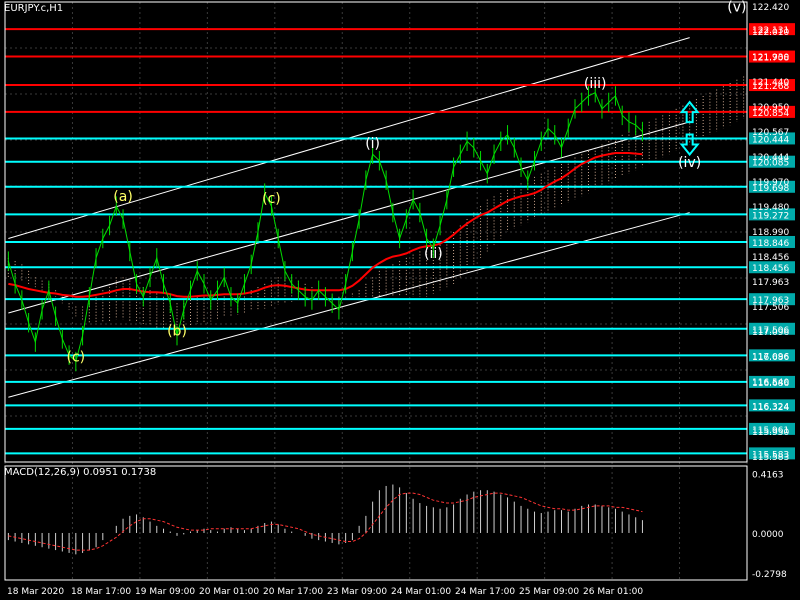 This screenshot has width=800, height=600. I want to click on support-level-label: 118.846, so click(770, 244).